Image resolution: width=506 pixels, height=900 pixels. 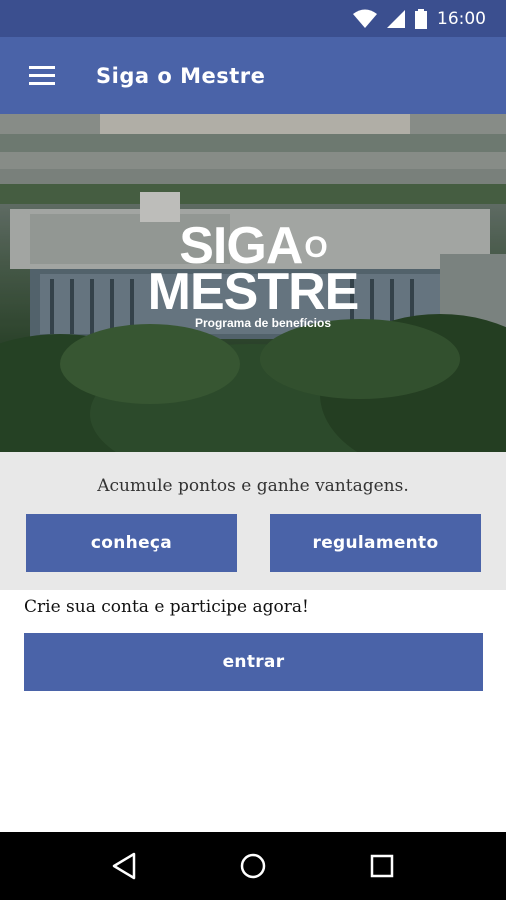 What do you see at coordinates (253, 662) in the screenshot?
I see `entrar-button: entrar` at bounding box center [253, 662].